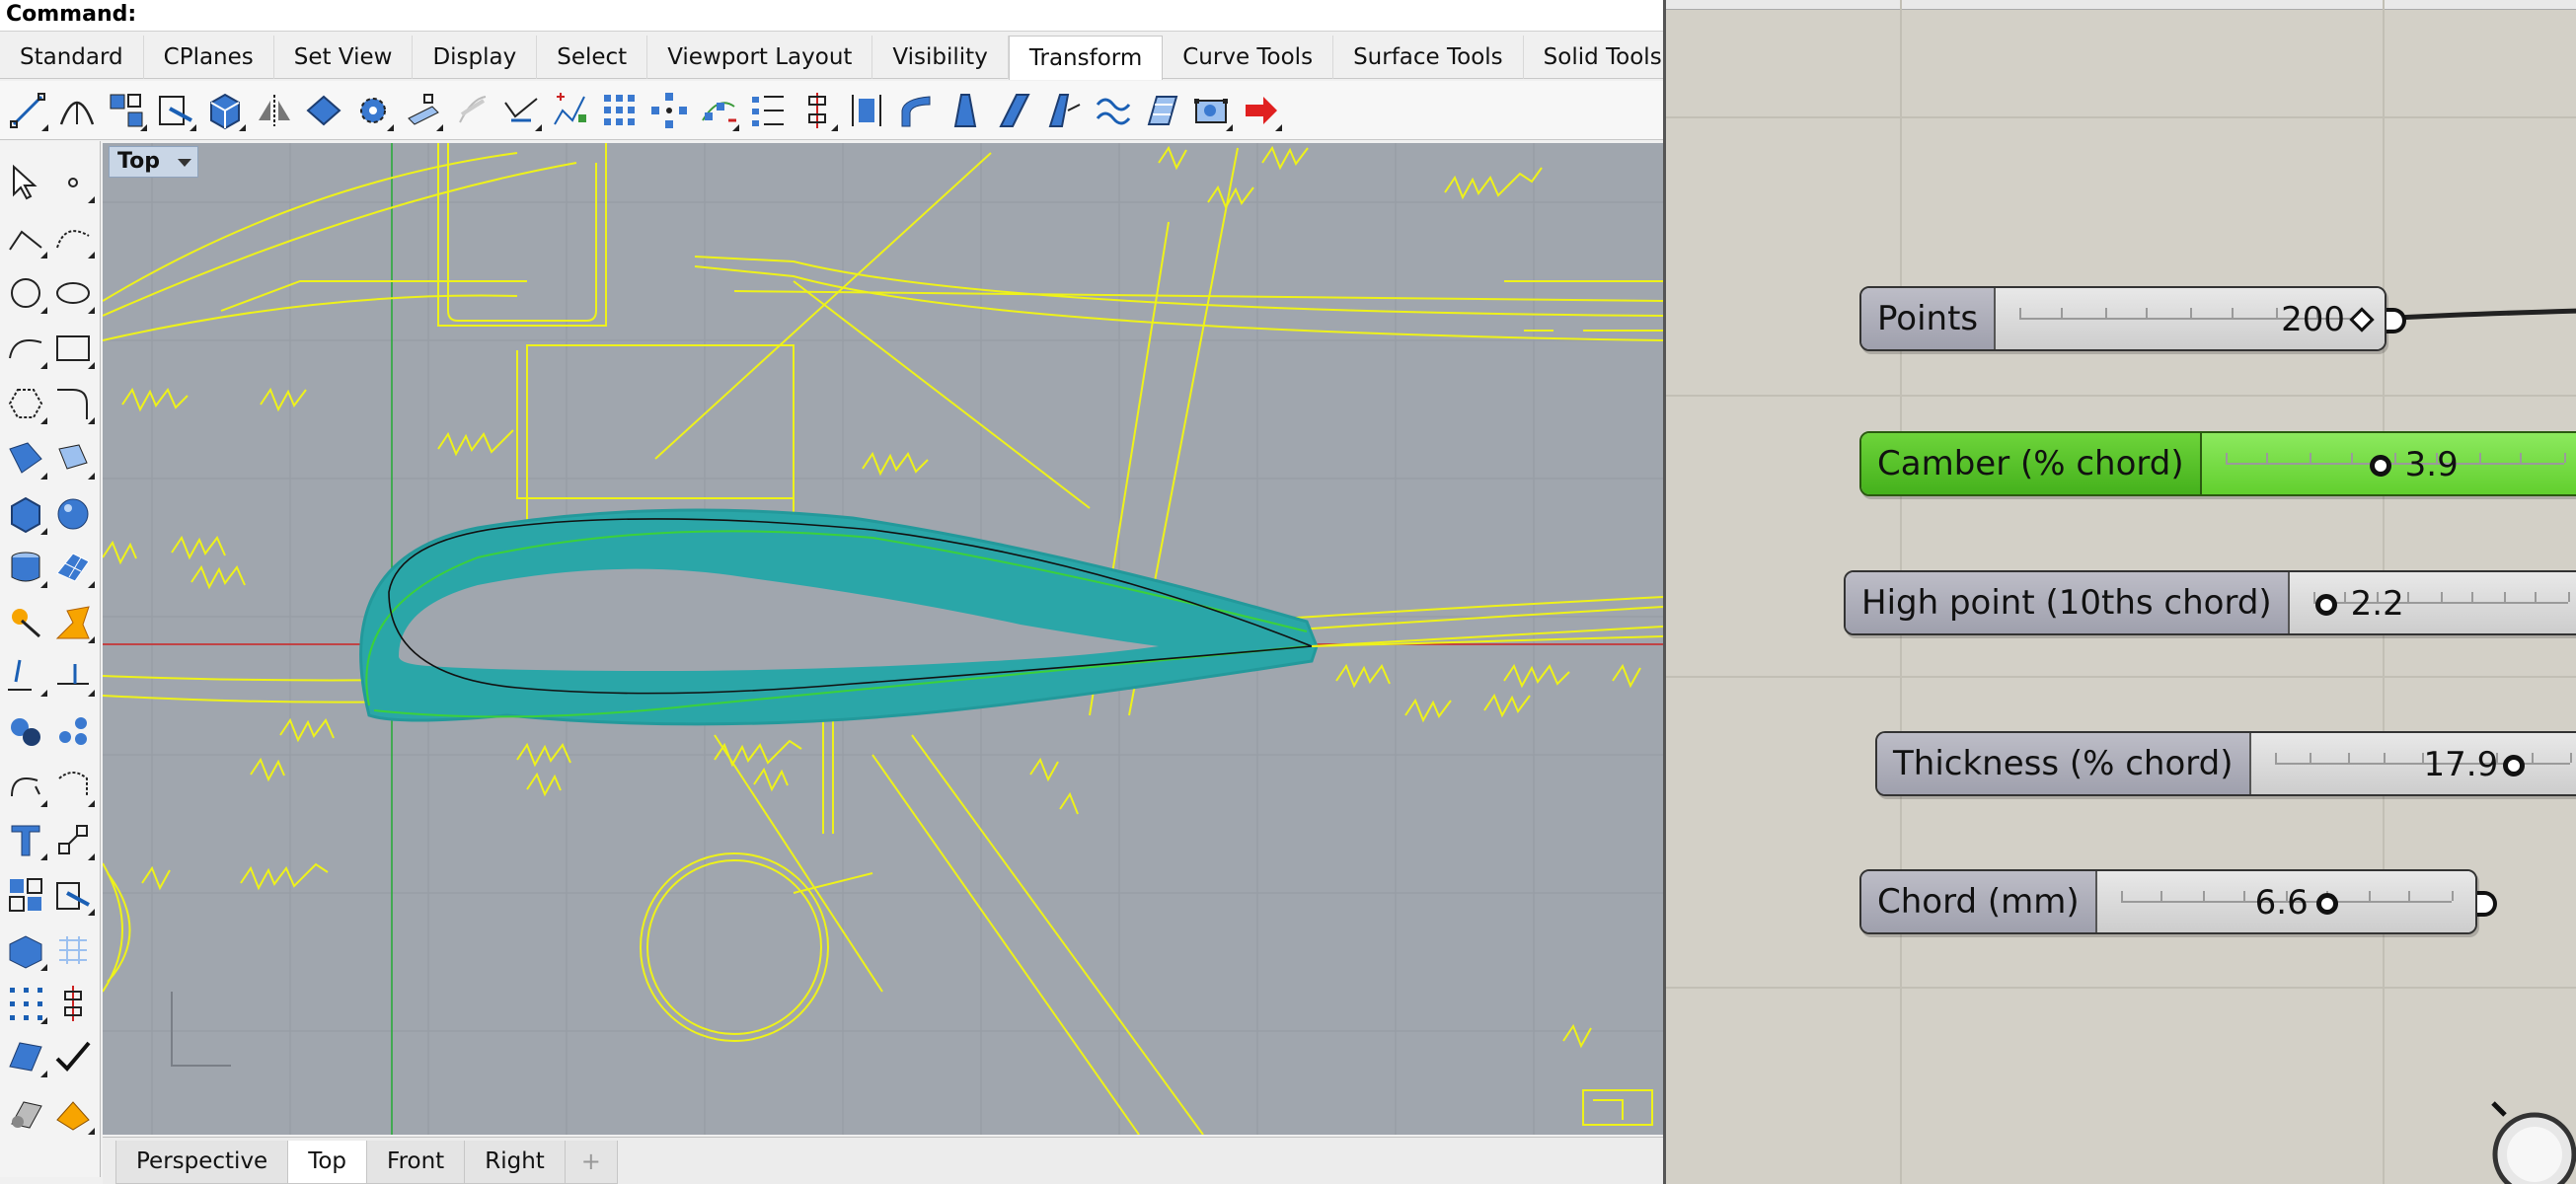 The image size is (2576, 1184). Describe the element at coordinates (2326, 605) in the screenshot. I see `slider-high-point-knob-icon` at that location.